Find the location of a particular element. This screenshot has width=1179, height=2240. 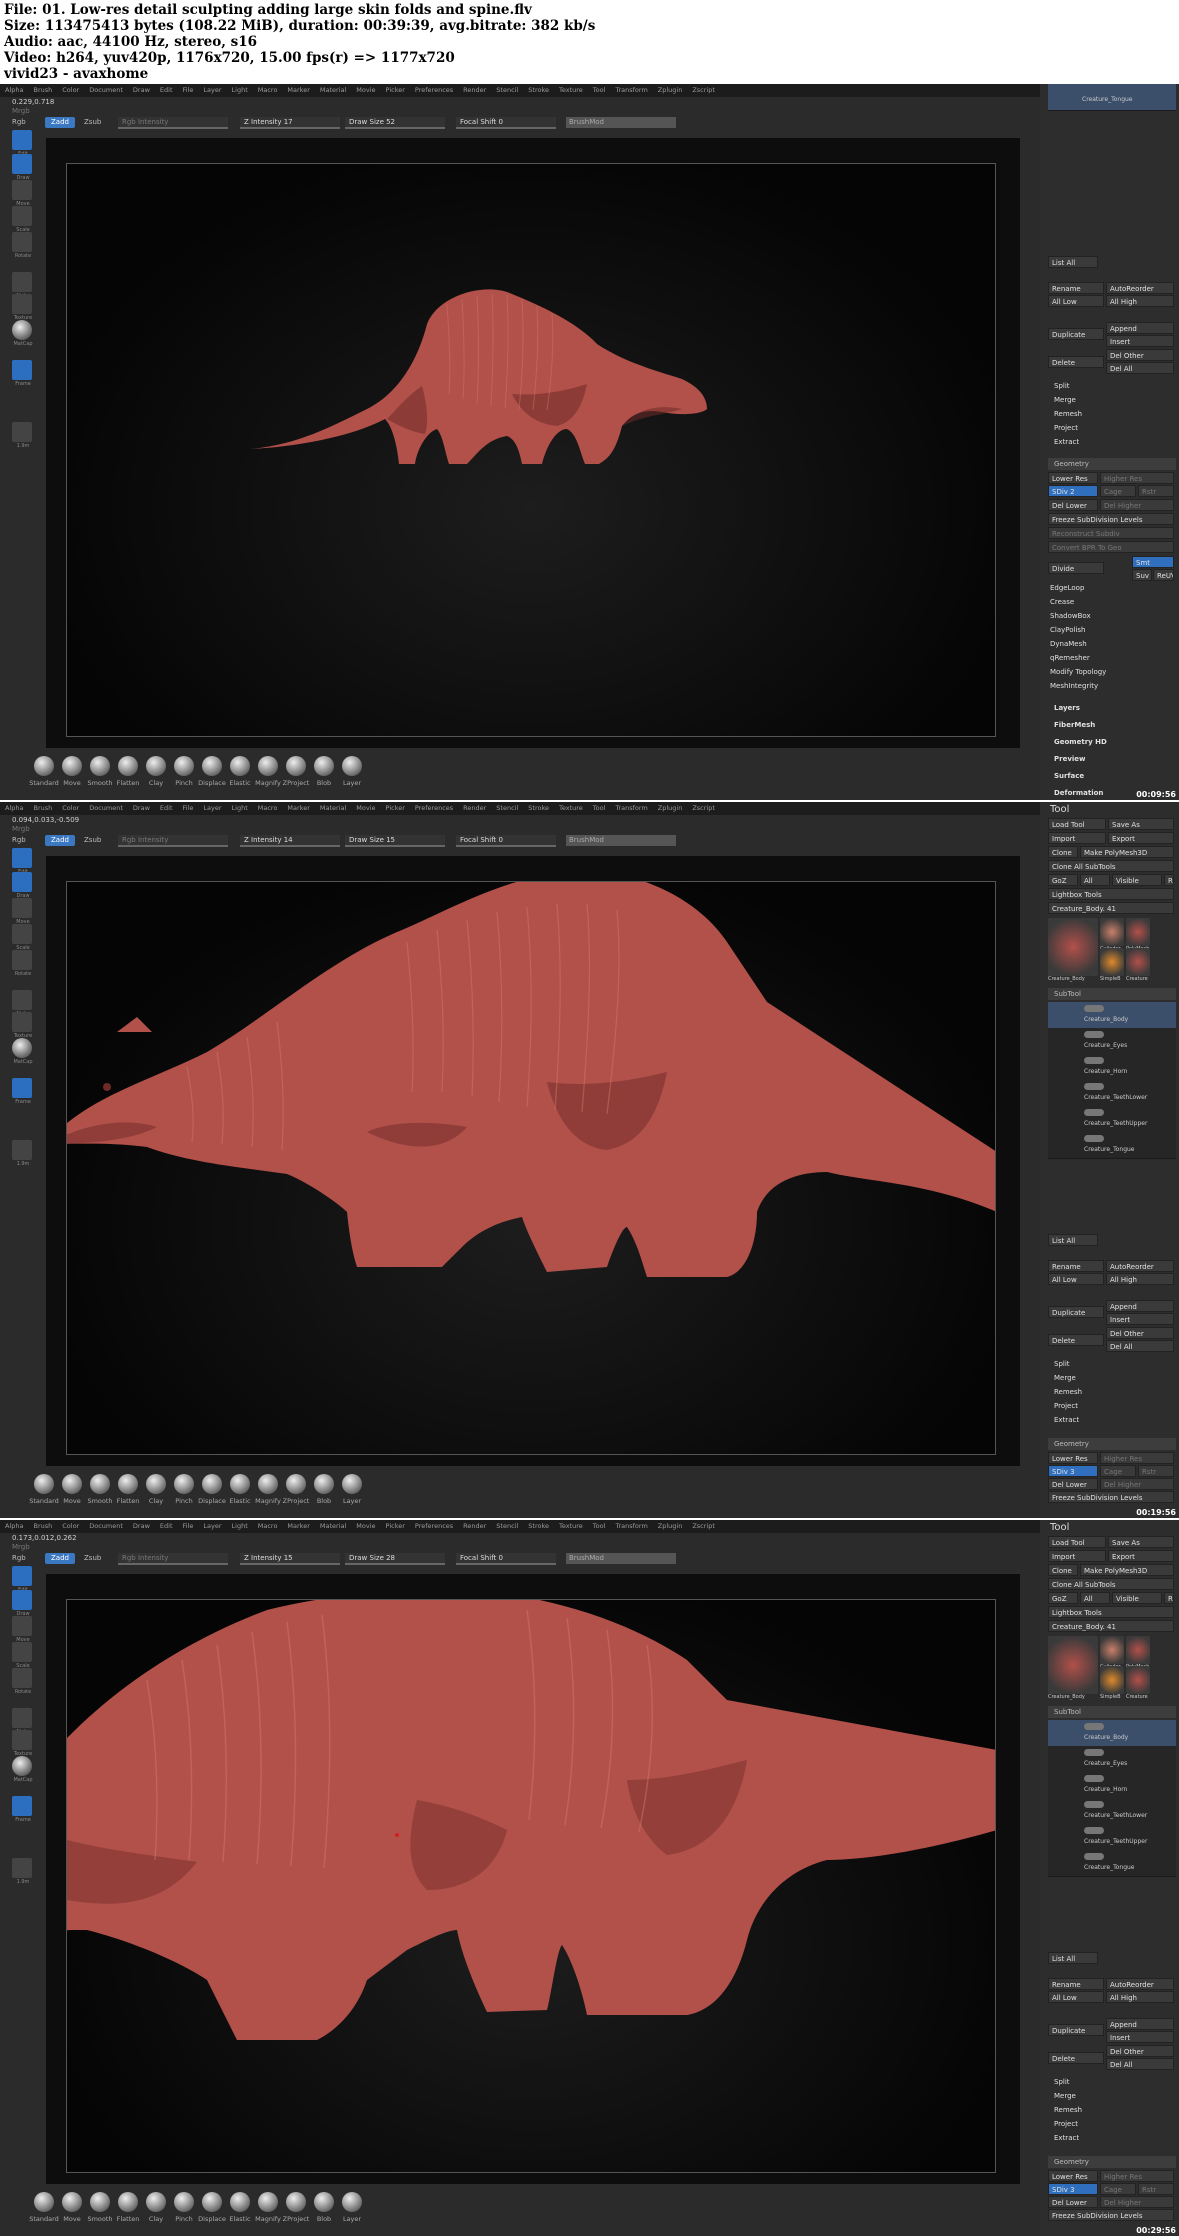

menu-item: Draw is located at coordinates (141, 1526).